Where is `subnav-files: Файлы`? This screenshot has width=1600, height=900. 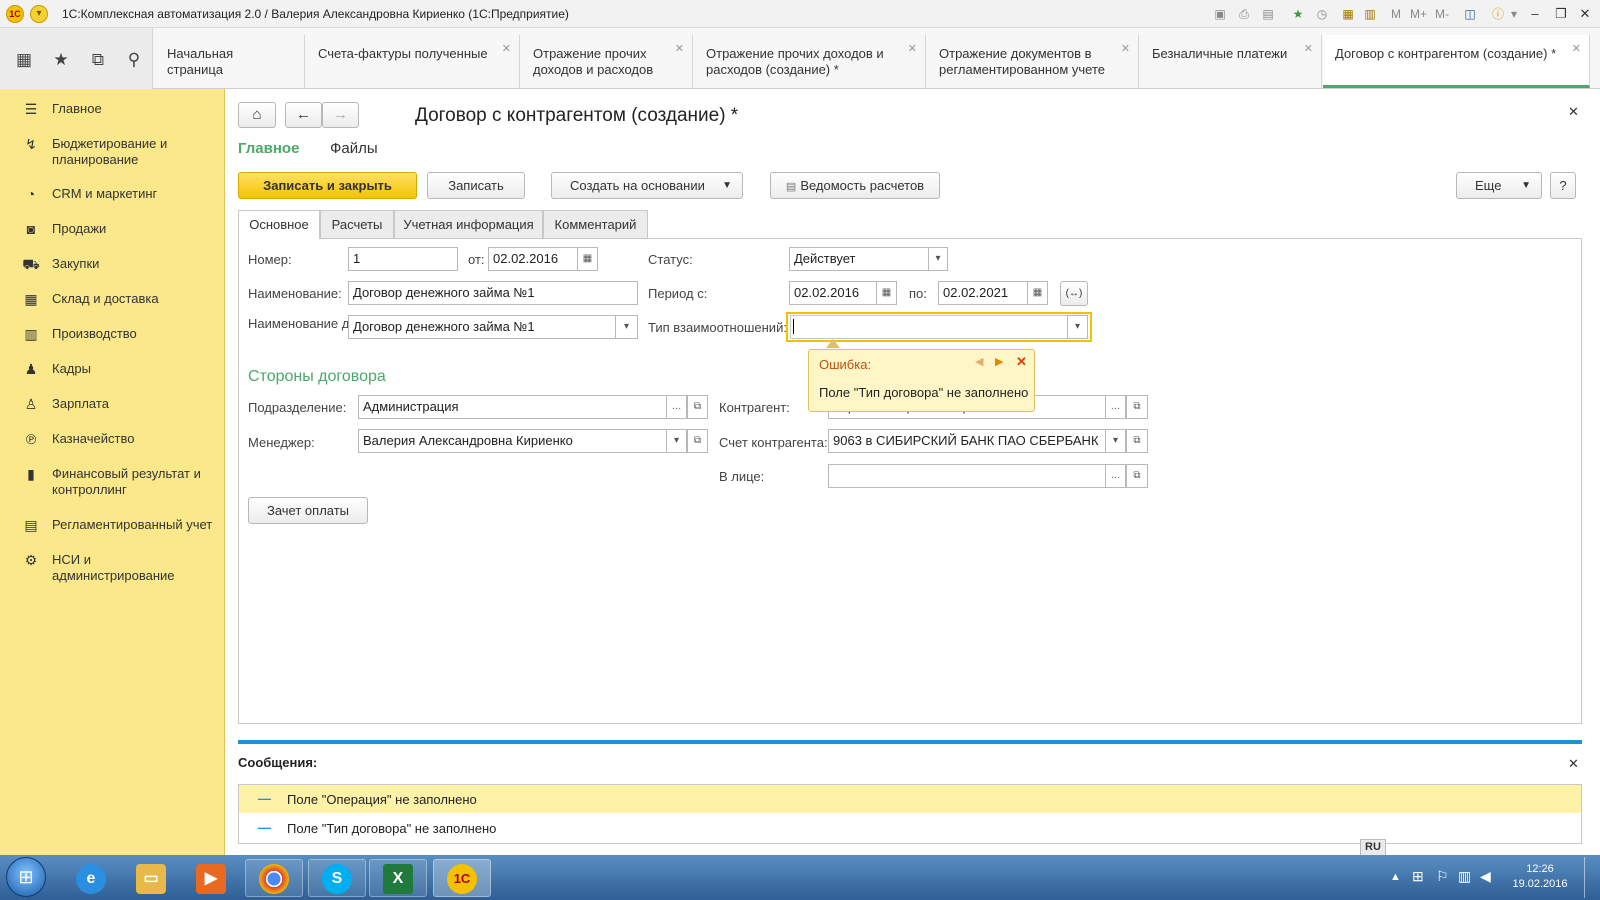
subnav-files: Файлы is located at coordinates (354, 148).